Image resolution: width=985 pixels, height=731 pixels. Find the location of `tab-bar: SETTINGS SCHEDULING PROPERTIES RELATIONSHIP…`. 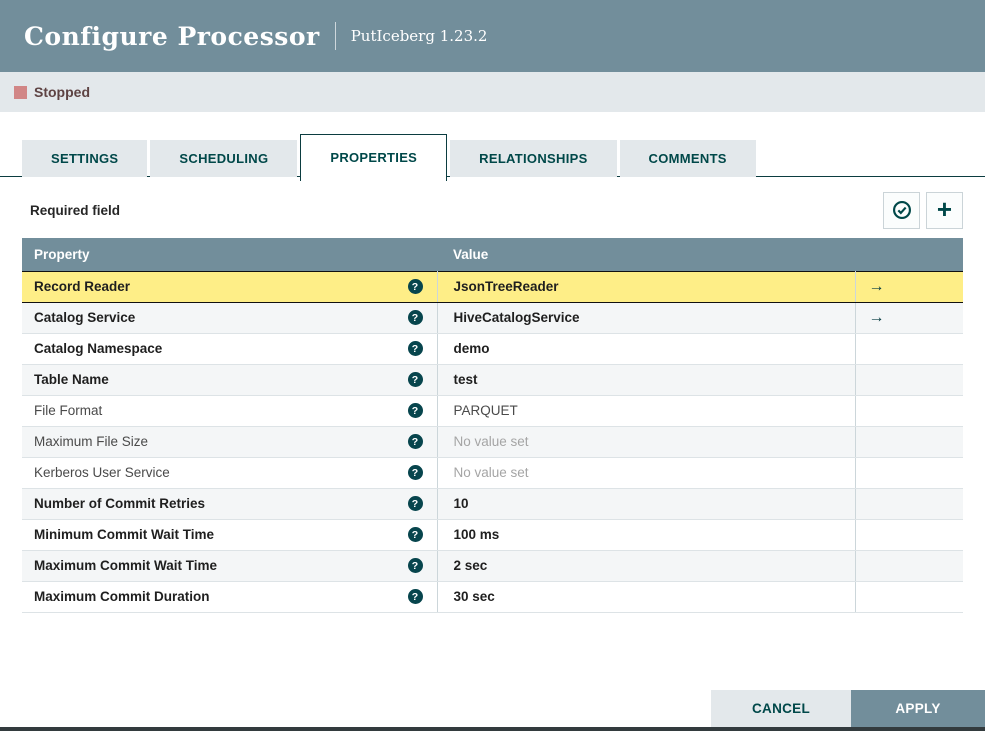

tab-bar: SETTINGS SCHEDULING PROPERTIES RELATIONSHIP… is located at coordinates (492, 146).